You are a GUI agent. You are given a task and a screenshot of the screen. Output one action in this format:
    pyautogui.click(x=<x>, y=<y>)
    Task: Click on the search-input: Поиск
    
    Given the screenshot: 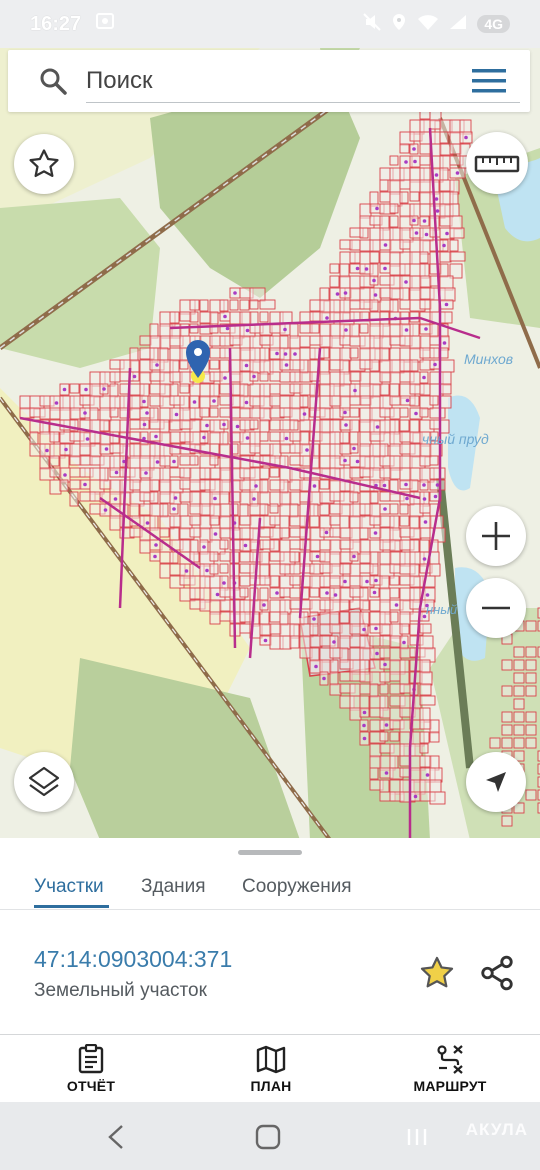 What is the action you would take?
    pyautogui.click(x=303, y=81)
    